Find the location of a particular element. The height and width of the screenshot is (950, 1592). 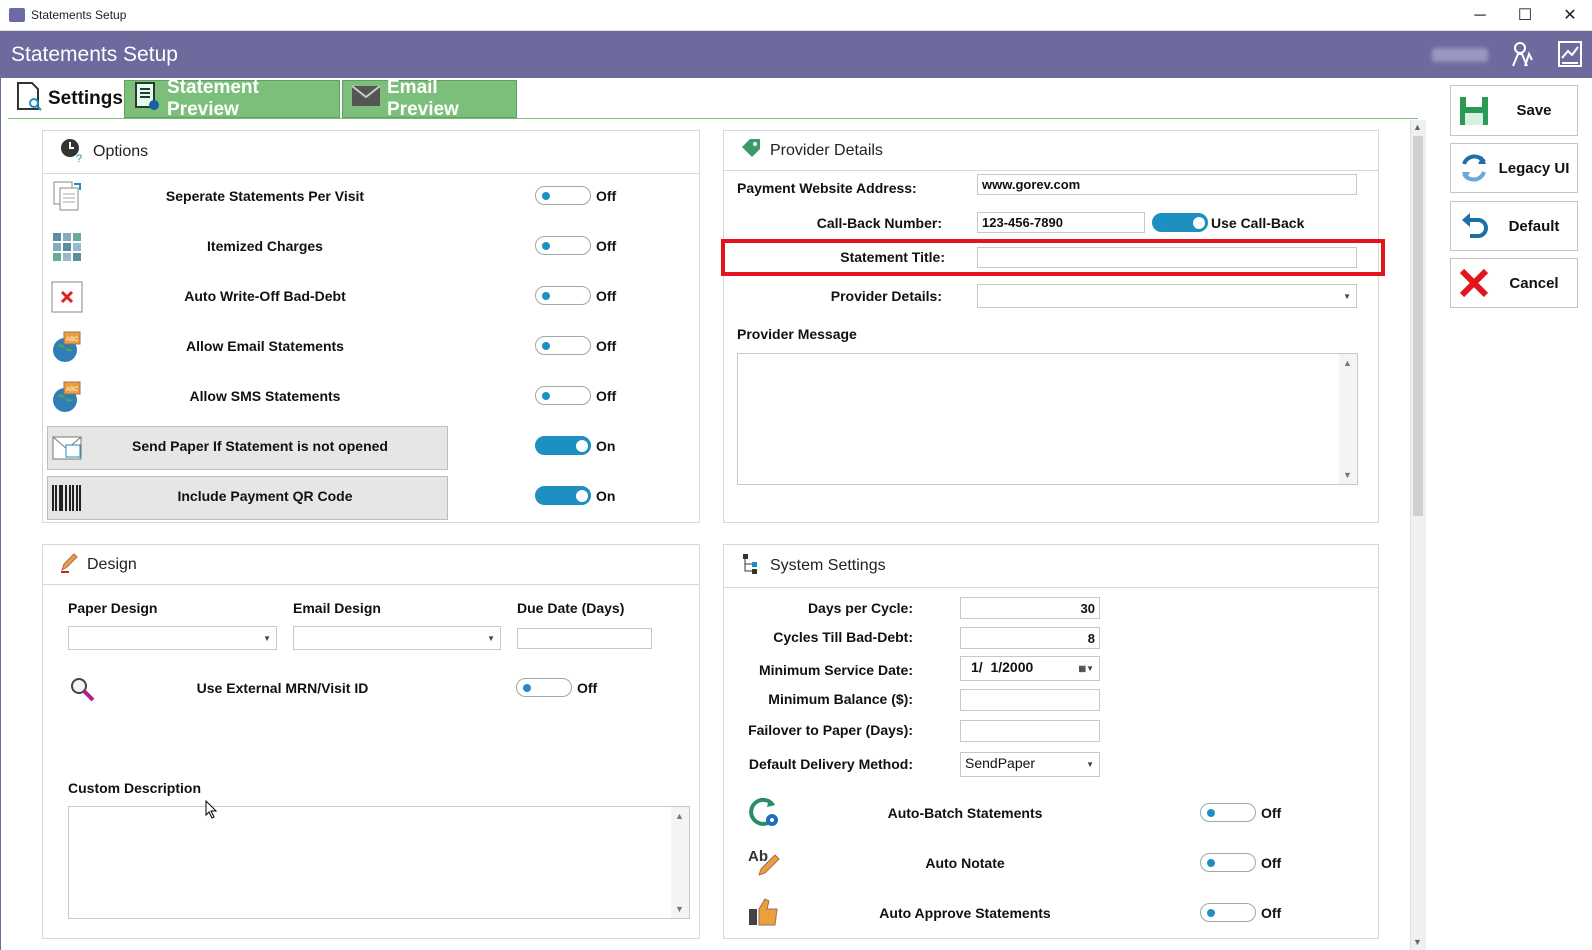

tag-icon is located at coordinates (751, 150).